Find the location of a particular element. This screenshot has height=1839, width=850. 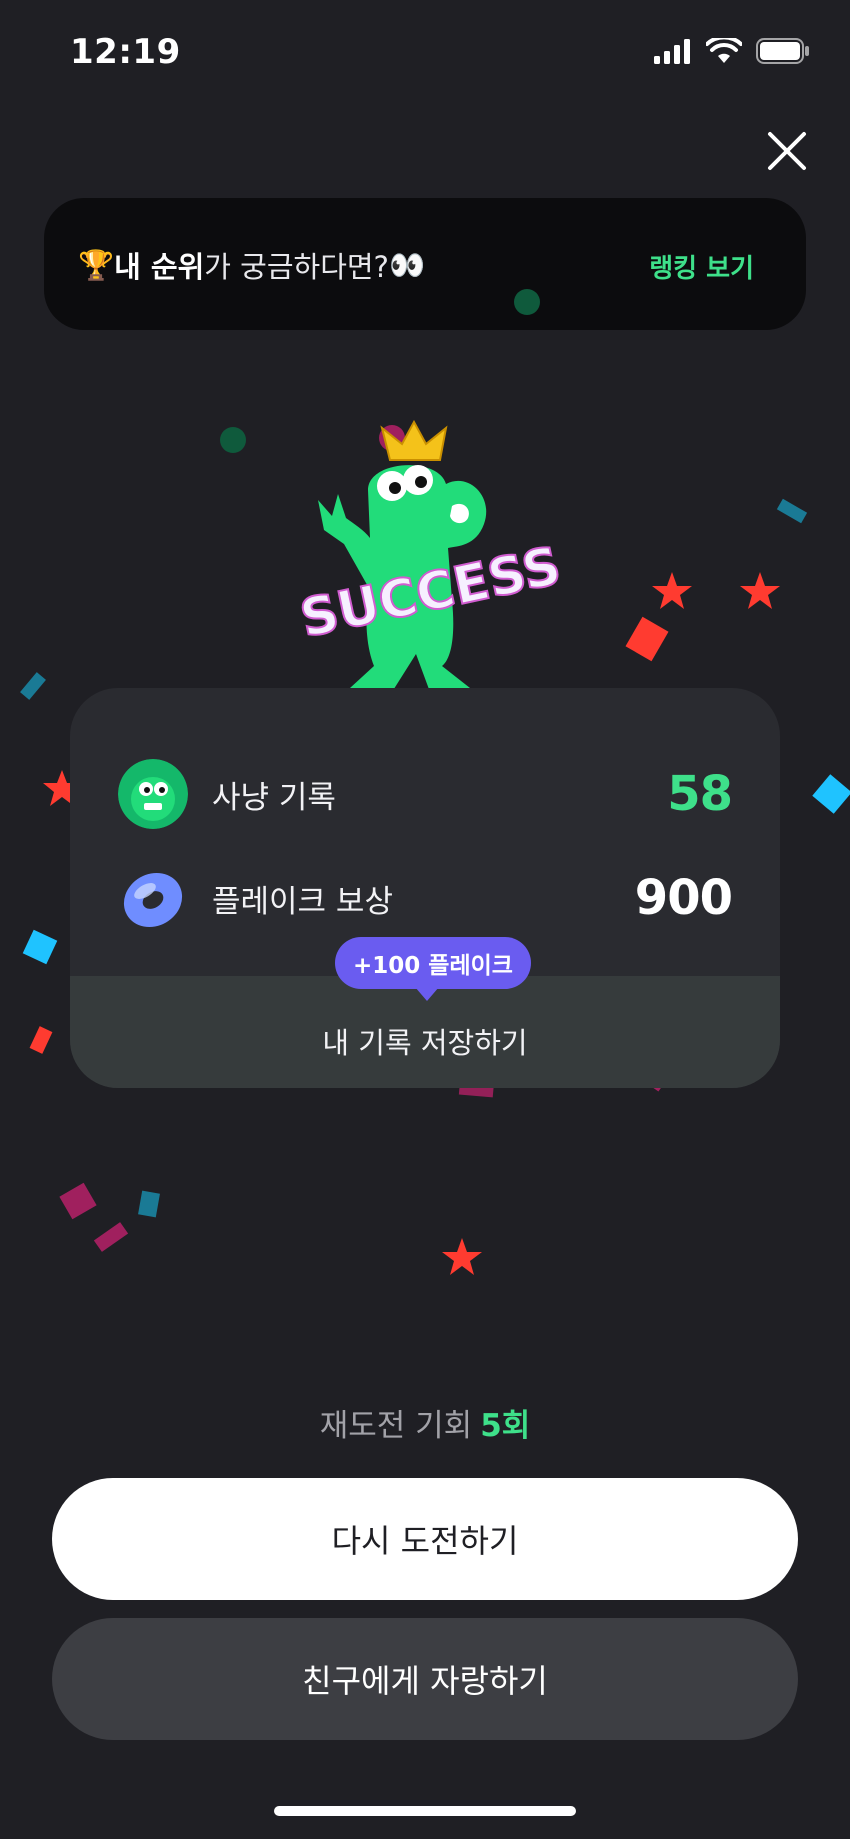

tooltip-arrow is located at coordinates (427, 994).